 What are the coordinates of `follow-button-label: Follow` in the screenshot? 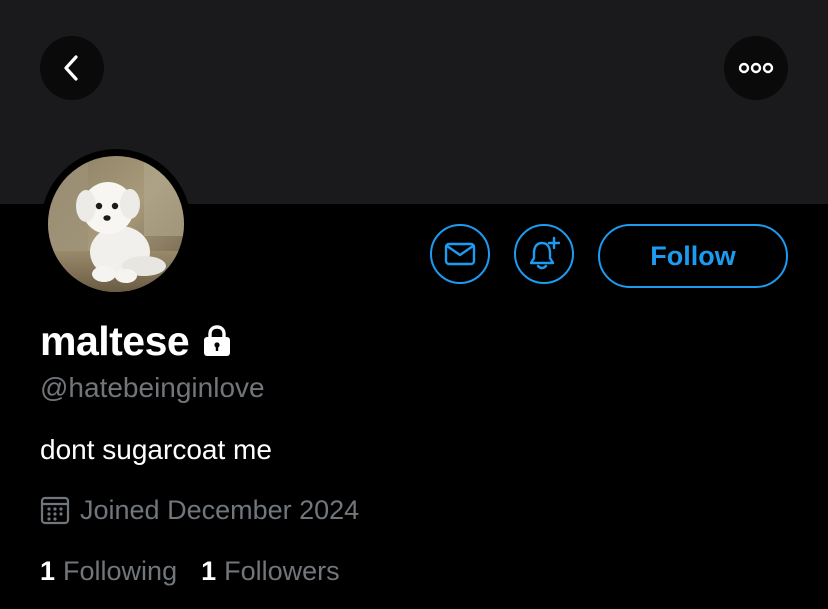 It's located at (693, 255).